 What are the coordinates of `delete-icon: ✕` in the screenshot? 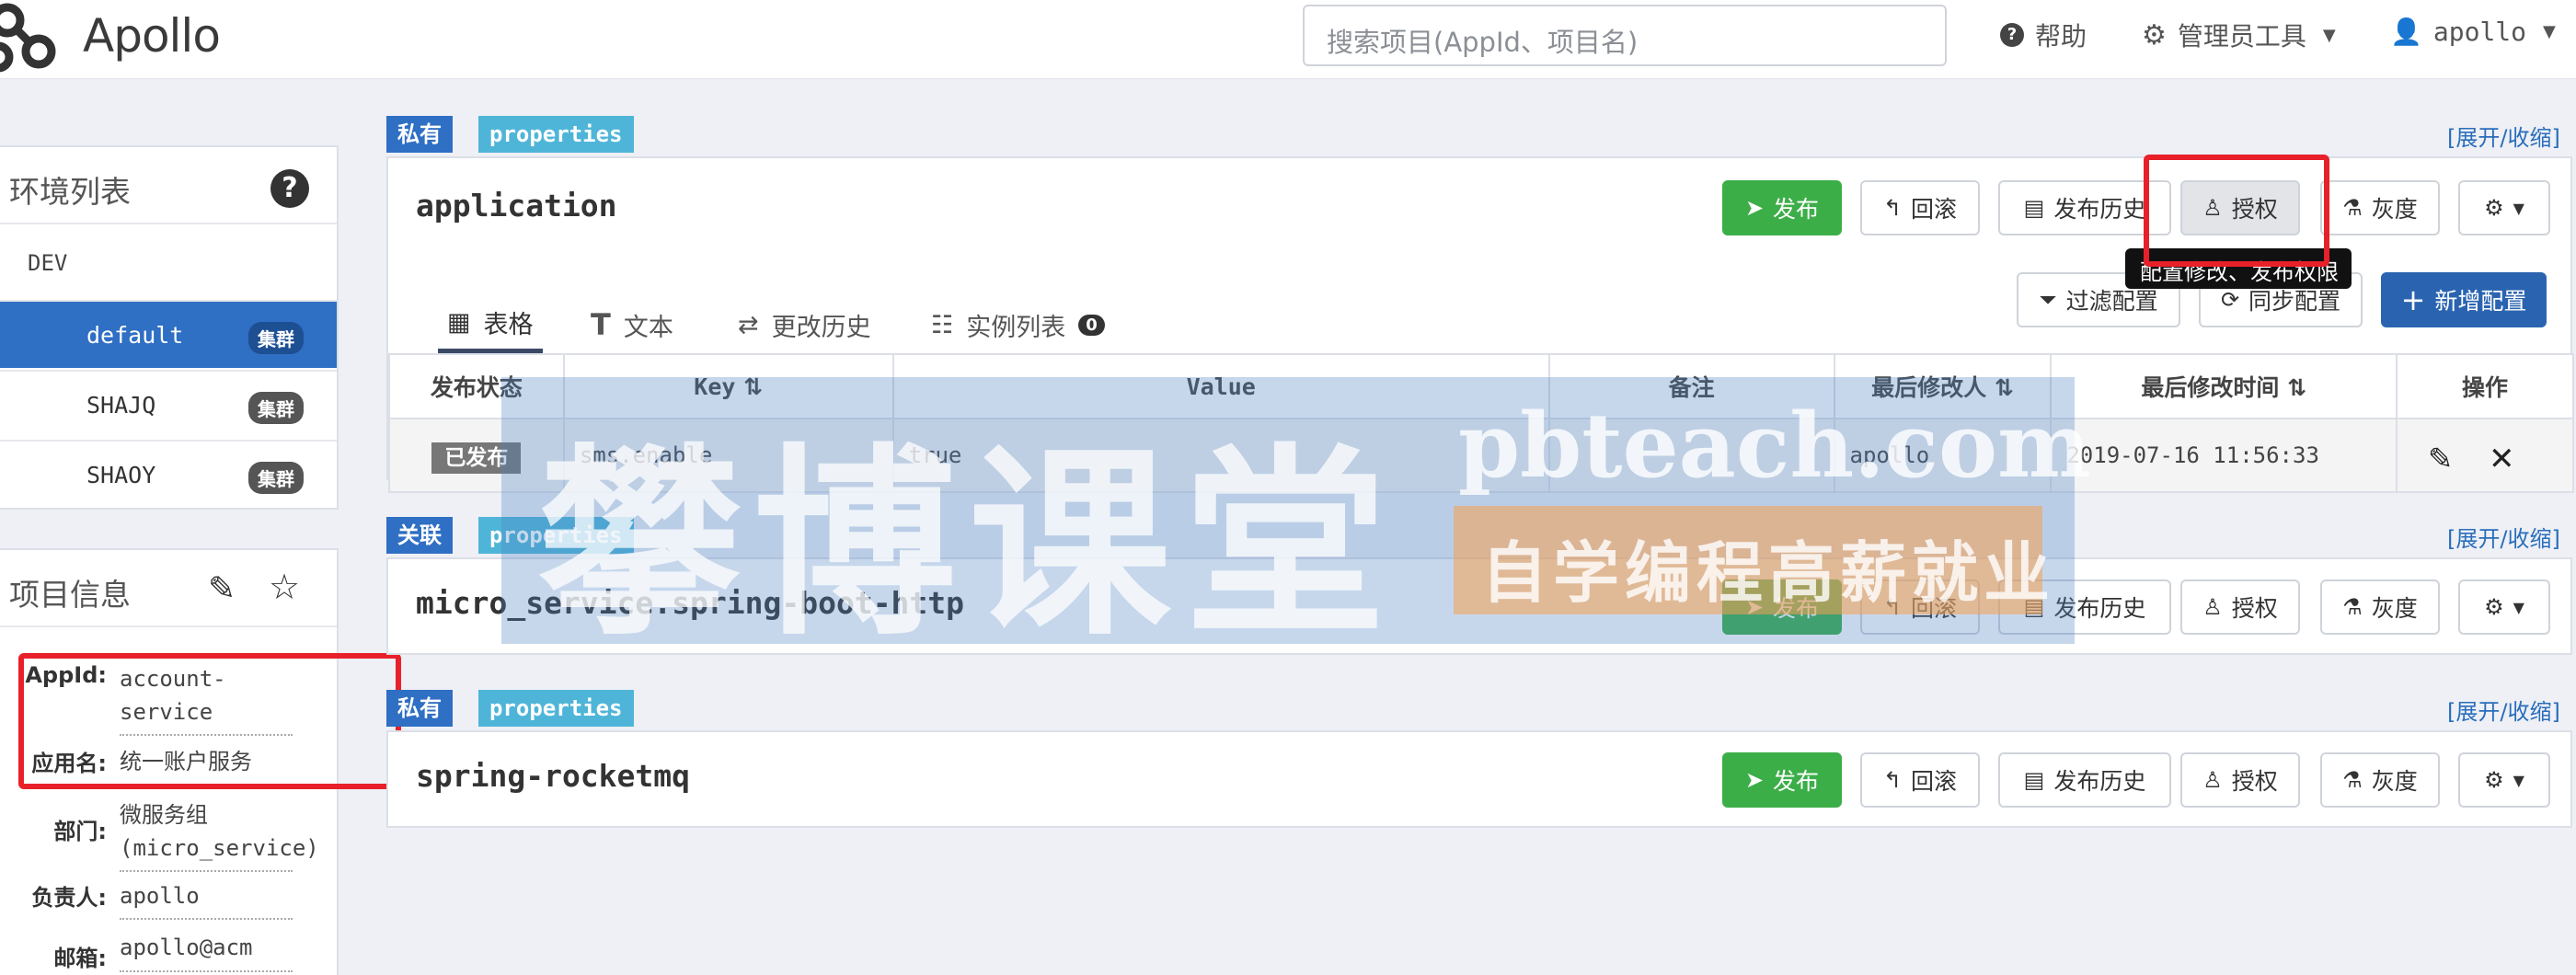 It's located at (2501, 455).